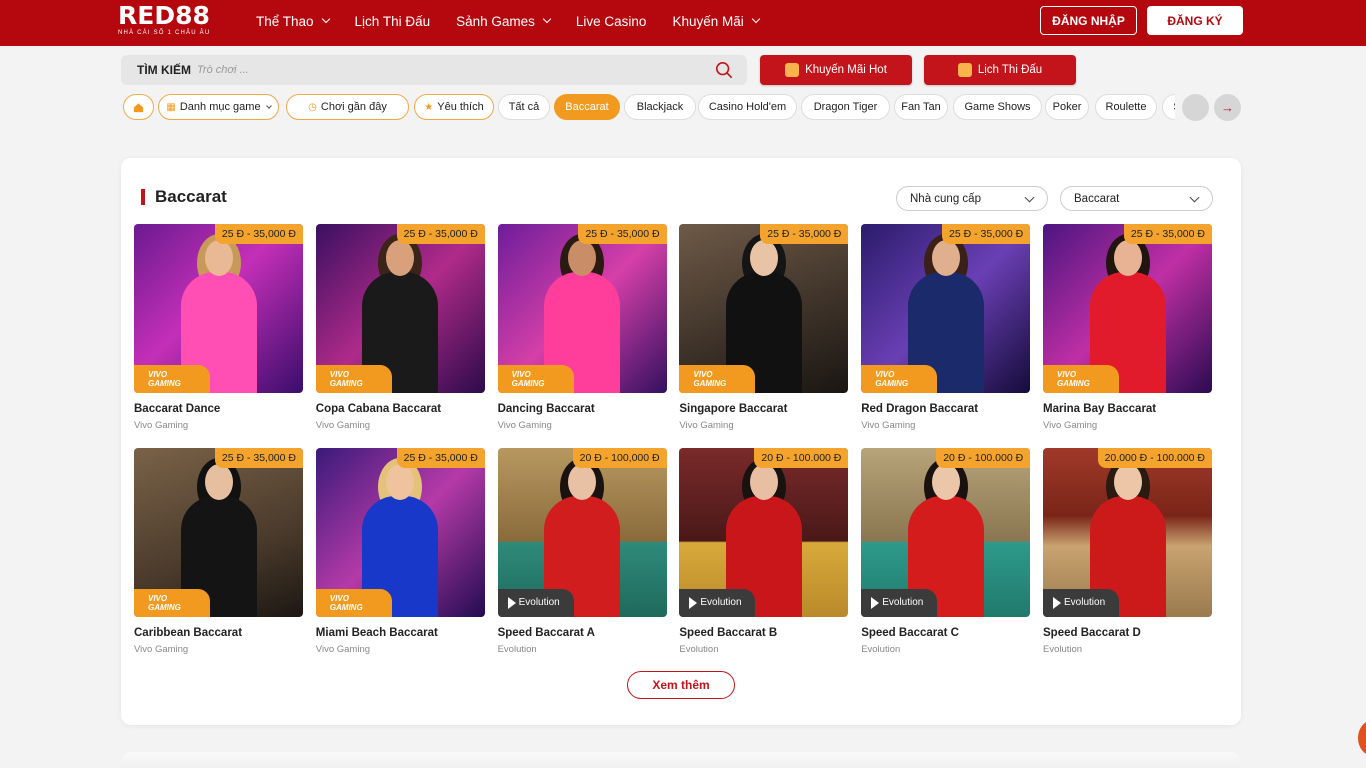 The width and height of the screenshot is (1366, 768). Describe the element at coordinates (587, 107) in the screenshot. I see `category-tab: Baccarat` at that location.